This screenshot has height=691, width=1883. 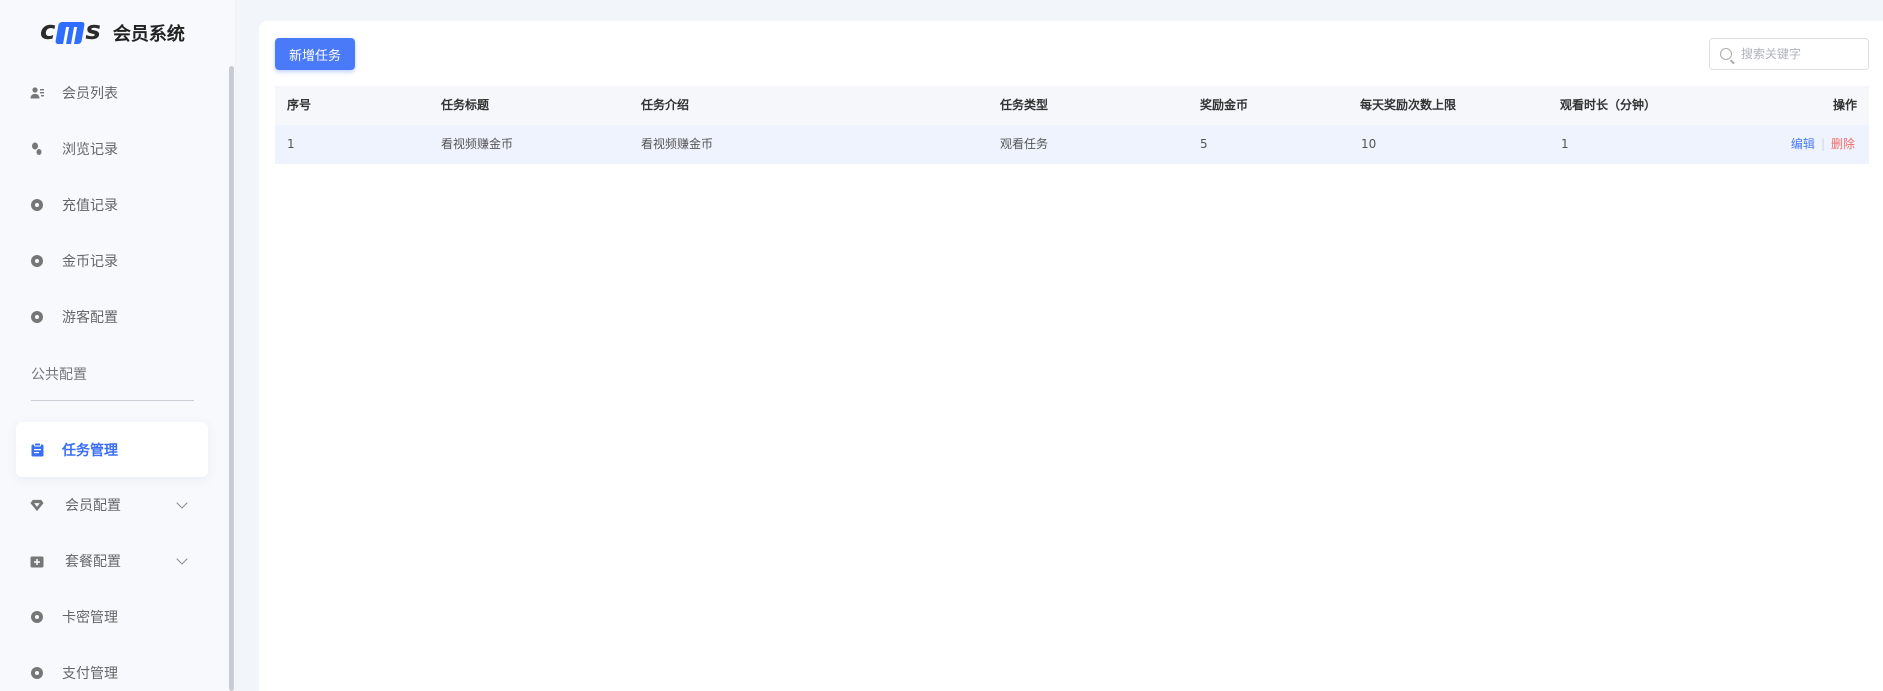 I want to click on cell-reward: 5, so click(x=1204, y=144).